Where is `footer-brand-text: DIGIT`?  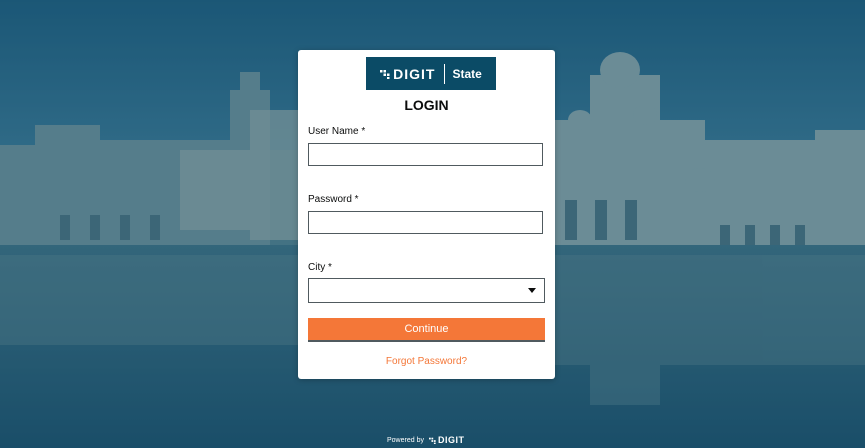
footer-brand-text: DIGIT is located at coordinates (451, 440).